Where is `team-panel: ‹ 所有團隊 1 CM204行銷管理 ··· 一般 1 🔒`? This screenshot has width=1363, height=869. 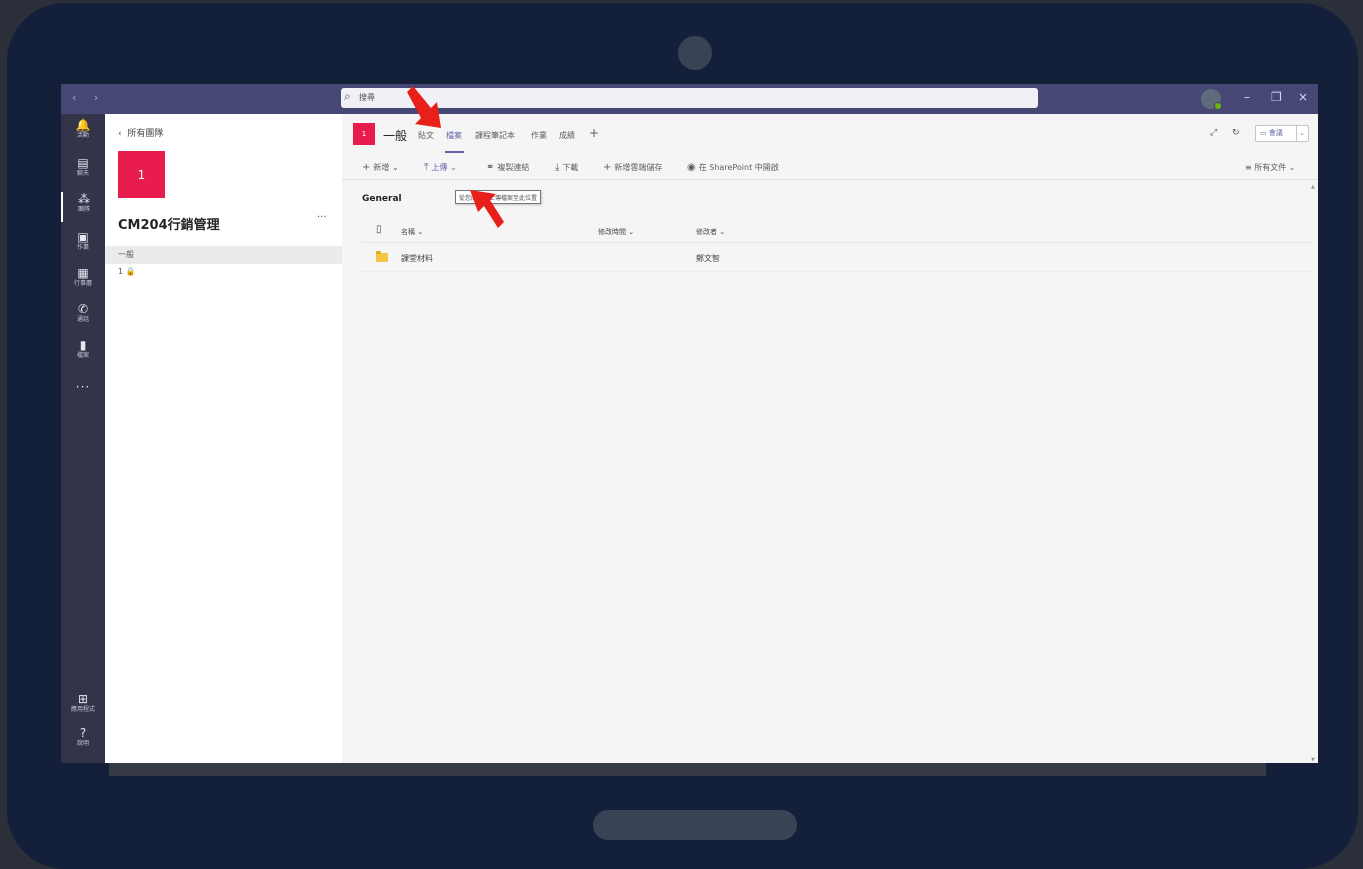 team-panel: ‹ 所有團隊 1 CM204行銷管理 ··· 一般 1 🔒 is located at coordinates (223, 438).